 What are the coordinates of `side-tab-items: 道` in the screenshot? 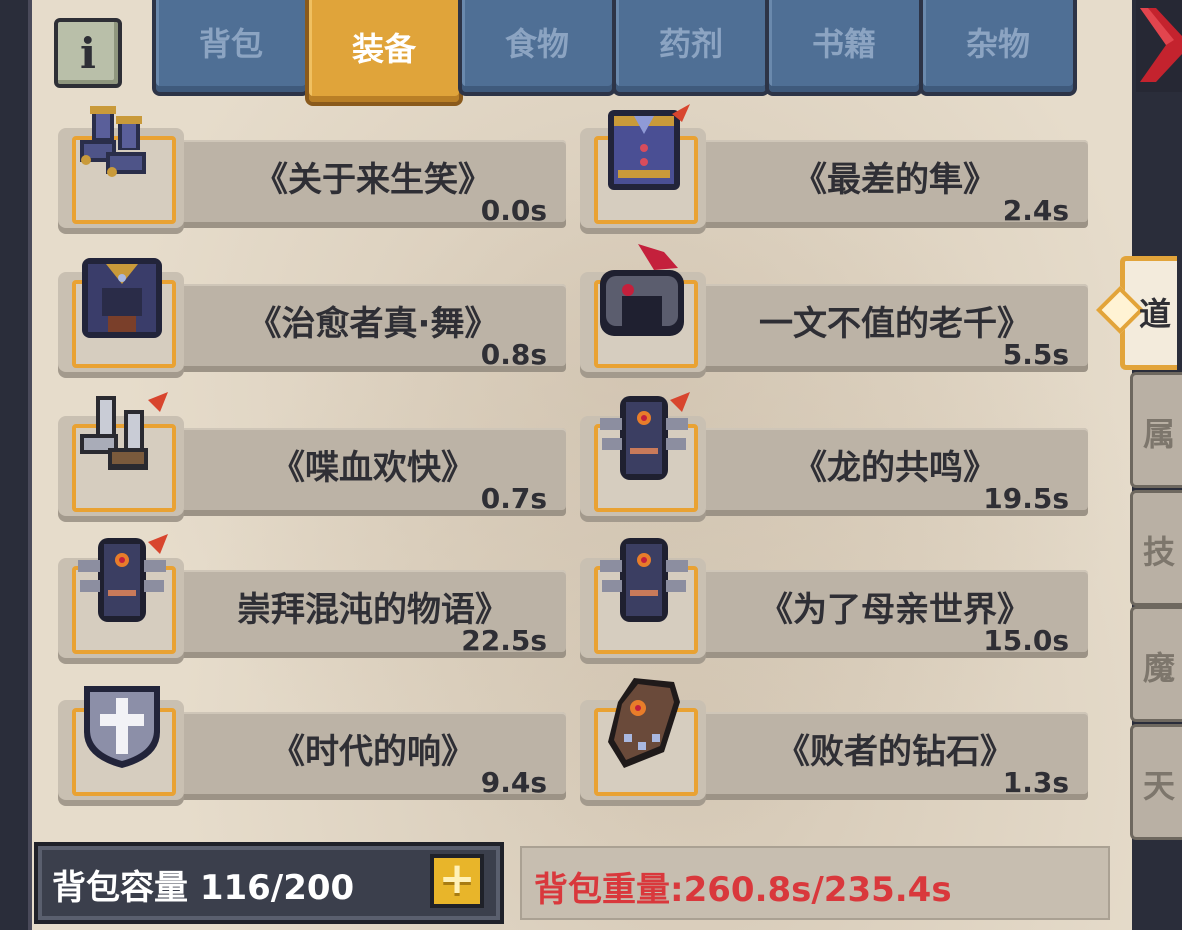 It's located at (1148, 313).